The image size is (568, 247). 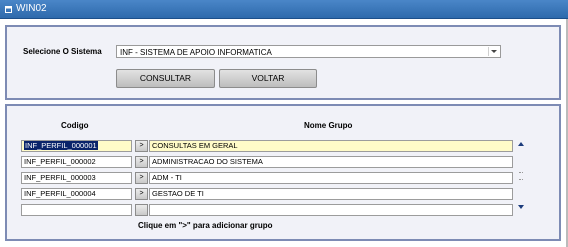 What do you see at coordinates (493, 51) in the screenshot?
I see `chevron-down-icon` at bounding box center [493, 51].